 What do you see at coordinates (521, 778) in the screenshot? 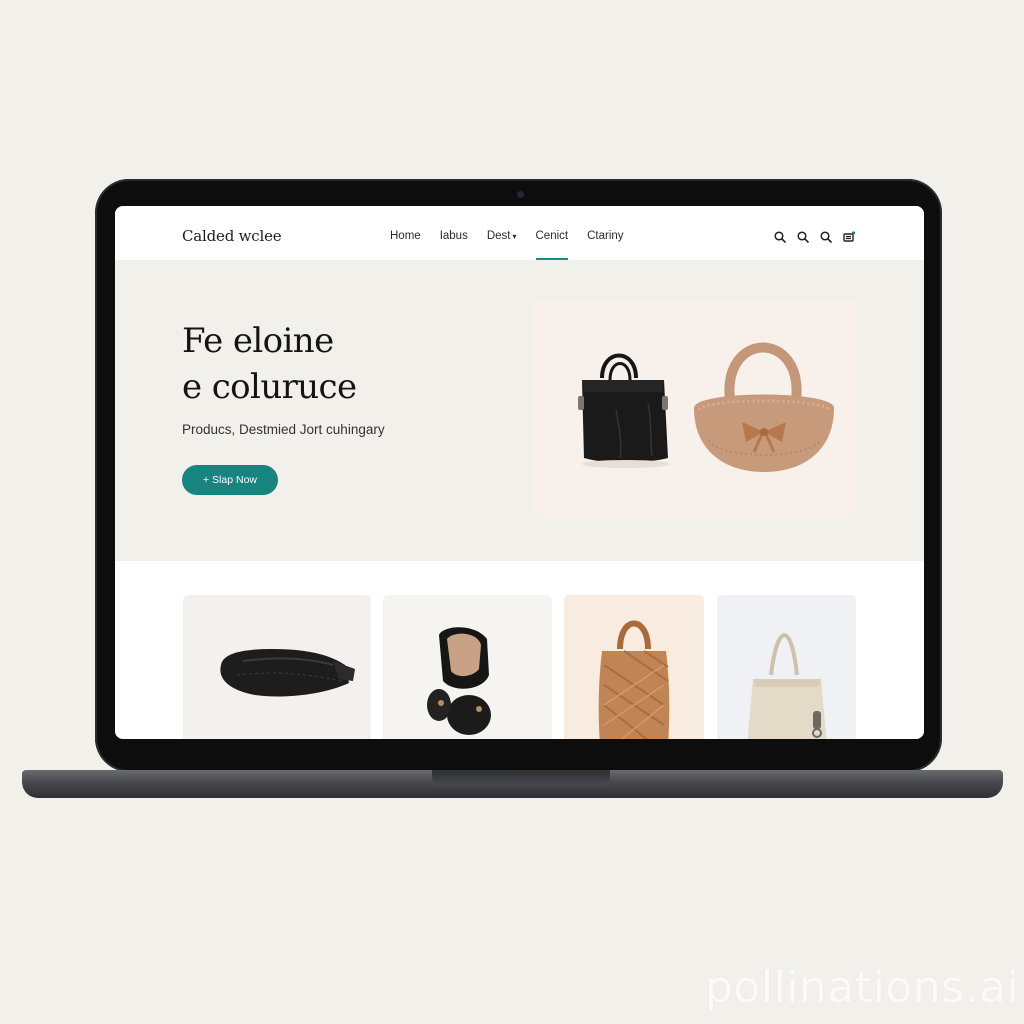
I see `laptop-base-notch` at bounding box center [521, 778].